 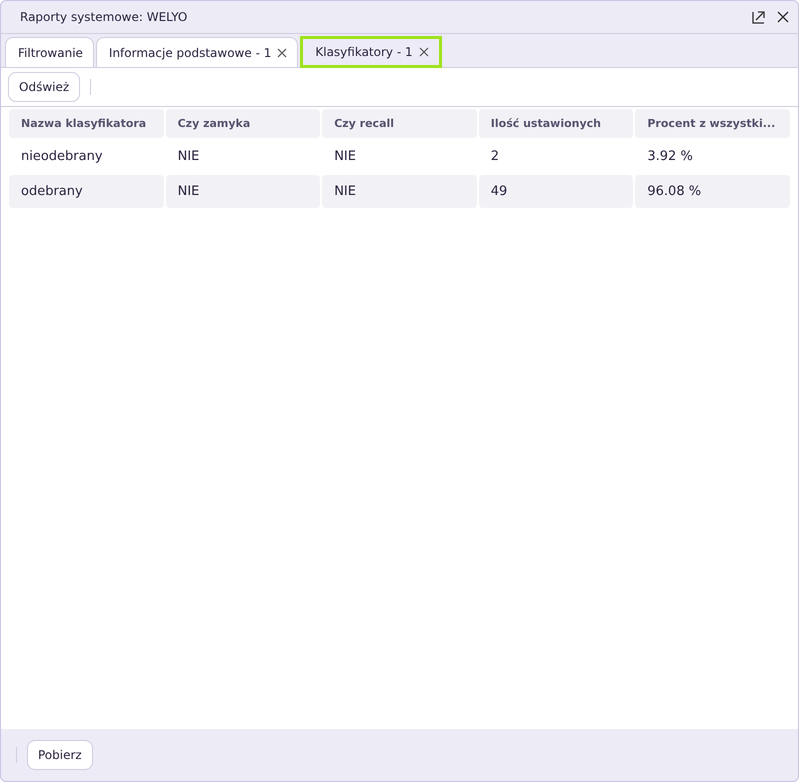 I want to click on refresh-button: Odśwież, so click(x=44, y=87).